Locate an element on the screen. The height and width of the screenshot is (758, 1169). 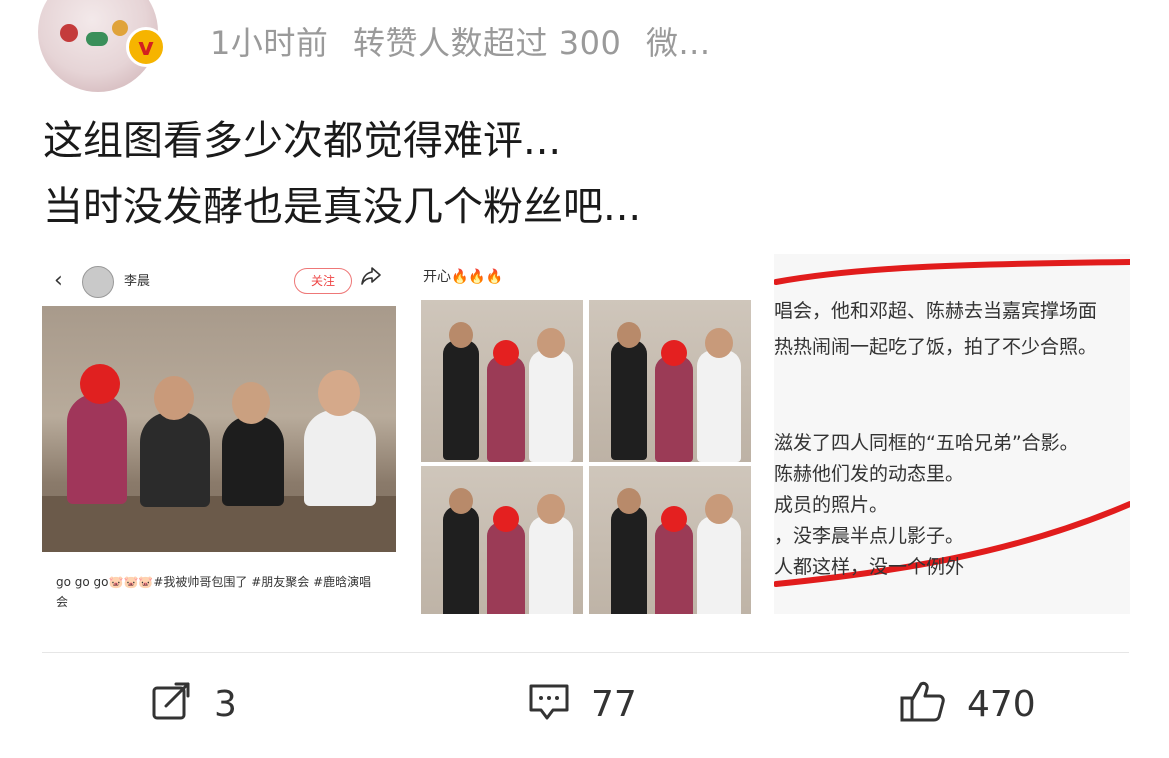
screenshot-text-line: 唱会，他和邓超、陈赫去当嘉宾撑场面 is located at coordinates (936, 311).